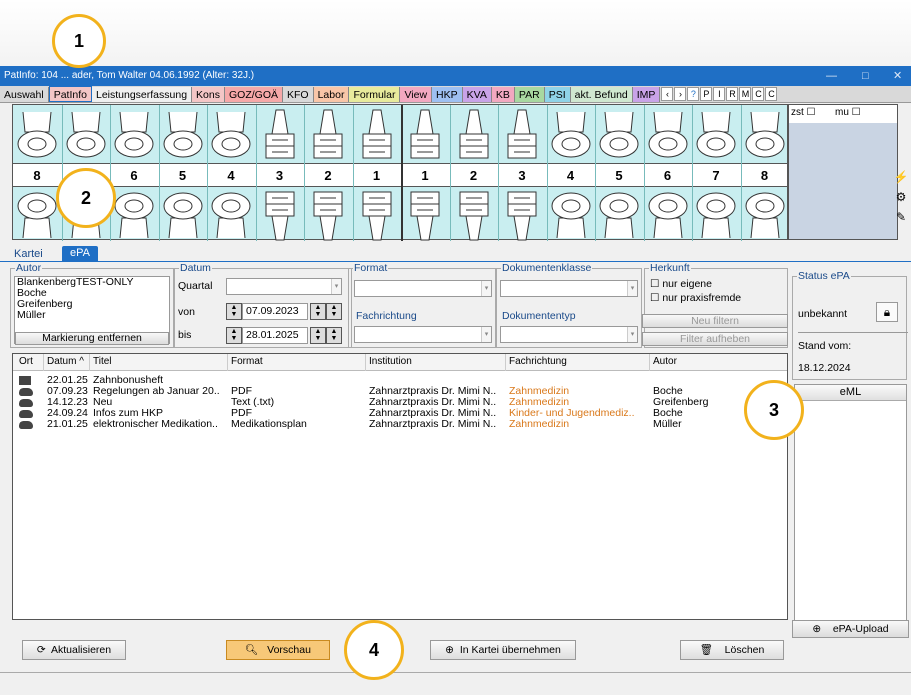 The image size is (911, 695). What do you see at coordinates (569, 334) in the screenshot?
I see `dokumententyp-select: ▾` at bounding box center [569, 334].